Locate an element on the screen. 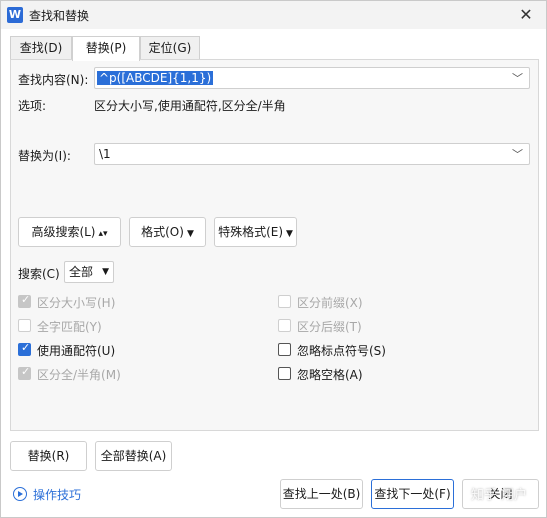  replace-input-value: \1 is located at coordinates (105, 154).